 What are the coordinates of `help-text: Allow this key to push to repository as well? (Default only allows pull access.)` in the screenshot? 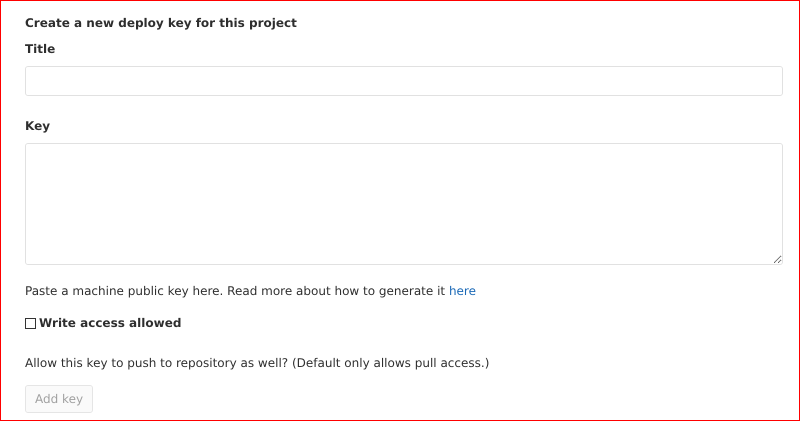 It's located at (257, 363).